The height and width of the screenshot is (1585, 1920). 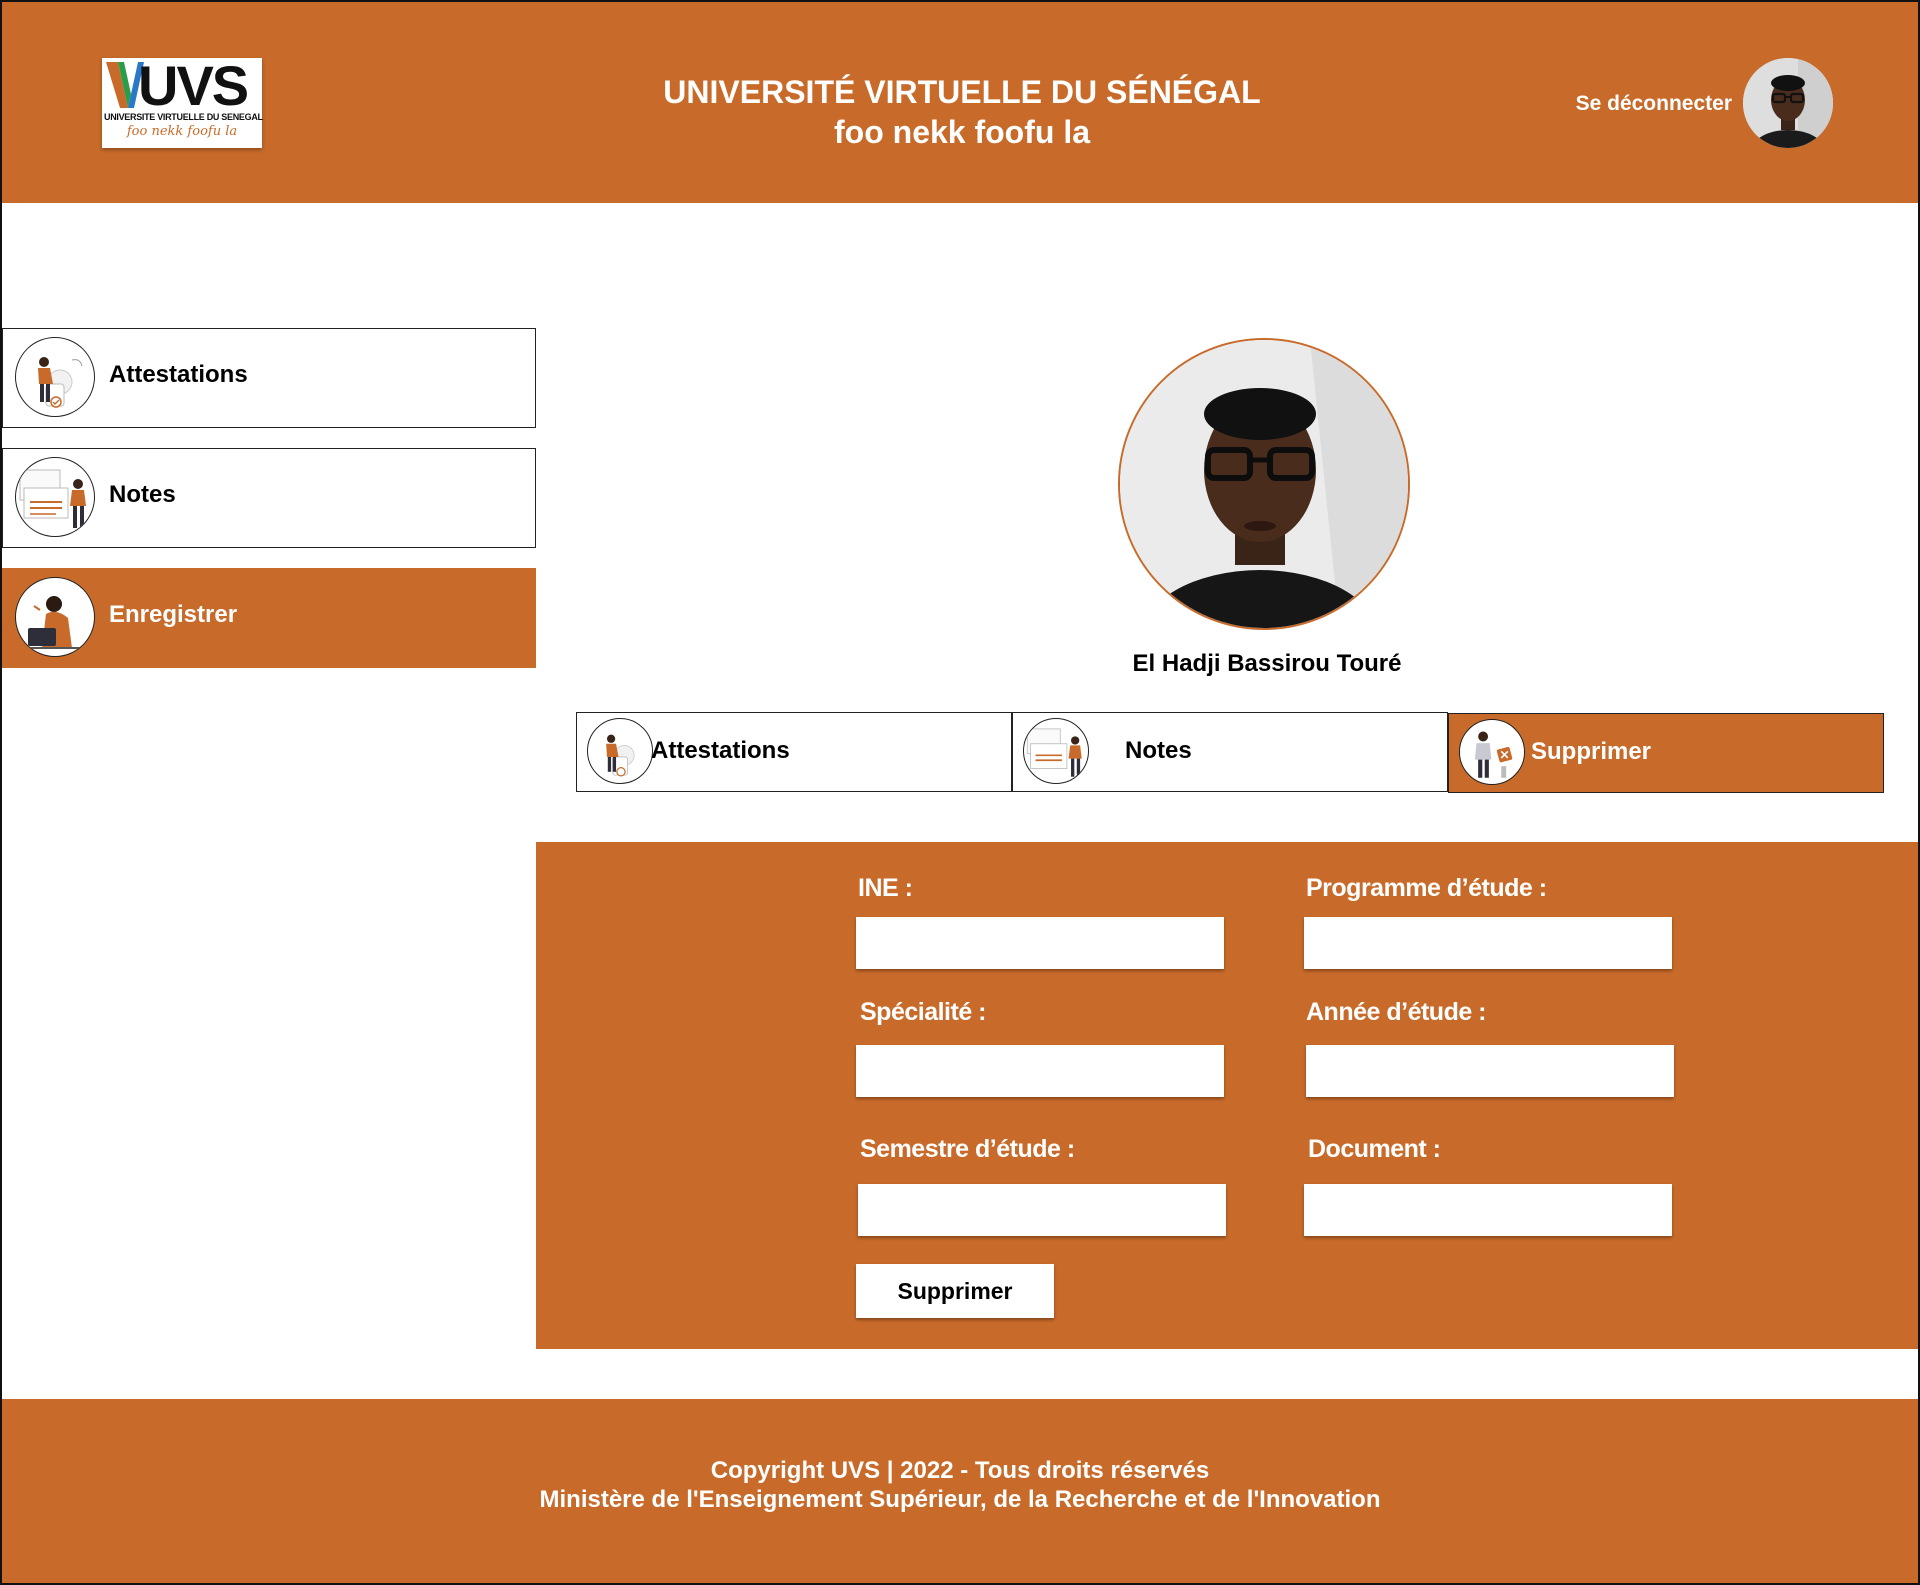 I want to click on programme-input, so click(x=1488, y=943).